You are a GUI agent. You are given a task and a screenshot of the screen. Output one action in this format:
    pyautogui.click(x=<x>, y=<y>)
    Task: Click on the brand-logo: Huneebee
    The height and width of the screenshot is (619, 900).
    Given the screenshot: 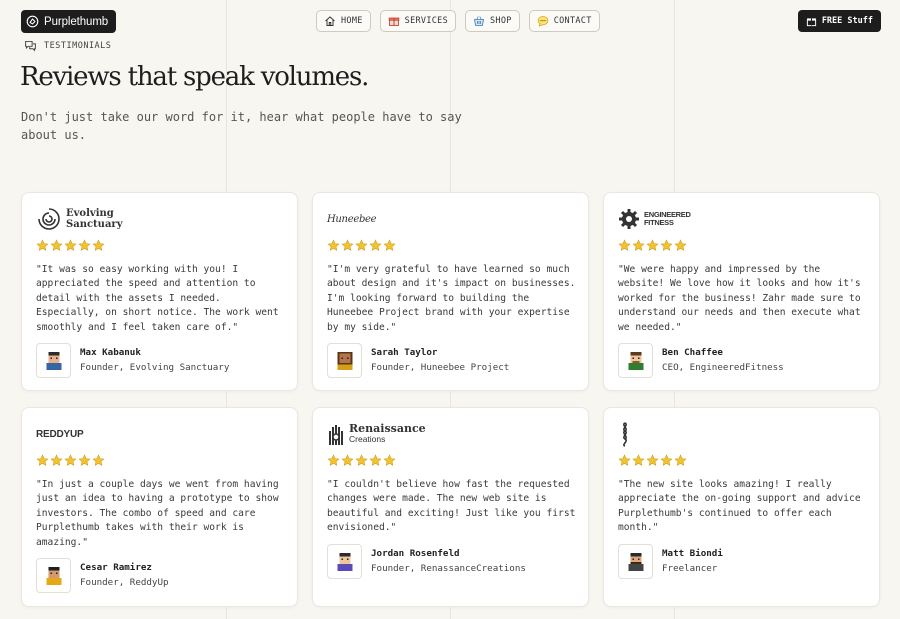 What is the action you would take?
    pyautogui.click(x=352, y=219)
    